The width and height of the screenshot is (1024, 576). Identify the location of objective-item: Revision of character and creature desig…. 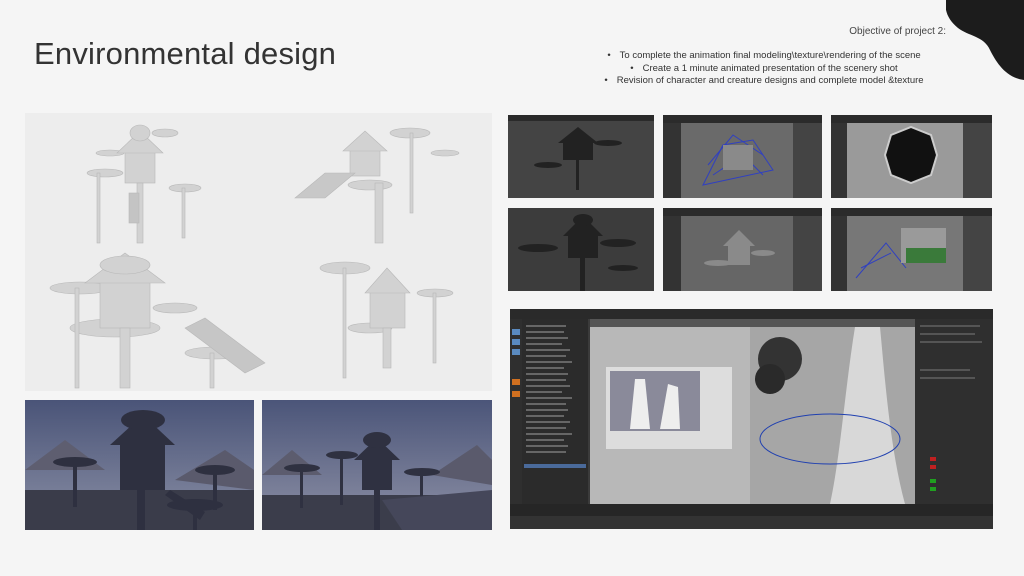
(764, 81).